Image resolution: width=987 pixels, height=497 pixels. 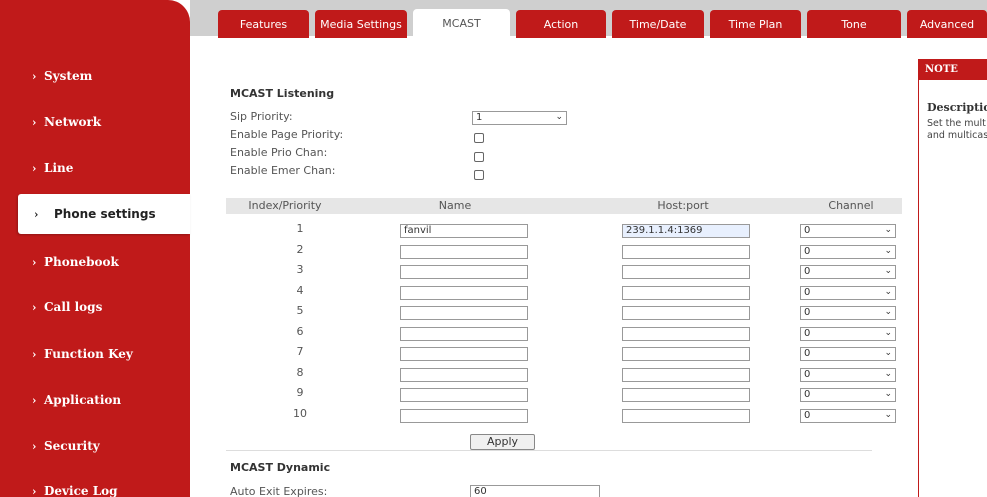 What do you see at coordinates (88, 354) in the screenshot?
I see `sidebar-item-label: Function Key` at bounding box center [88, 354].